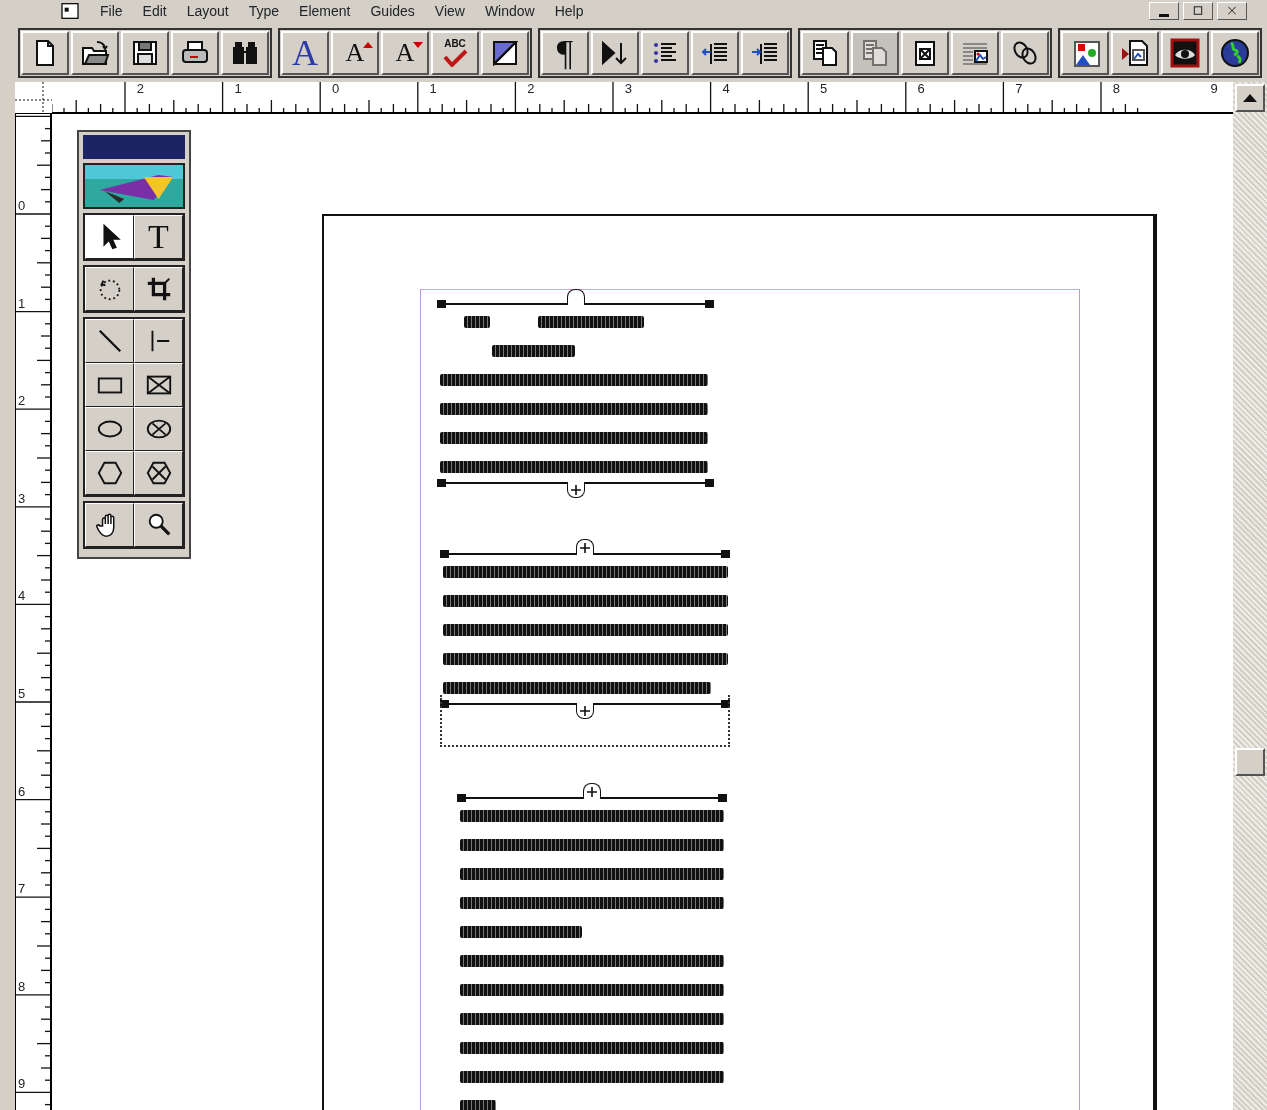 The height and width of the screenshot is (1110, 1267). I want to click on up-arrow-icon, so click(1250, 98).